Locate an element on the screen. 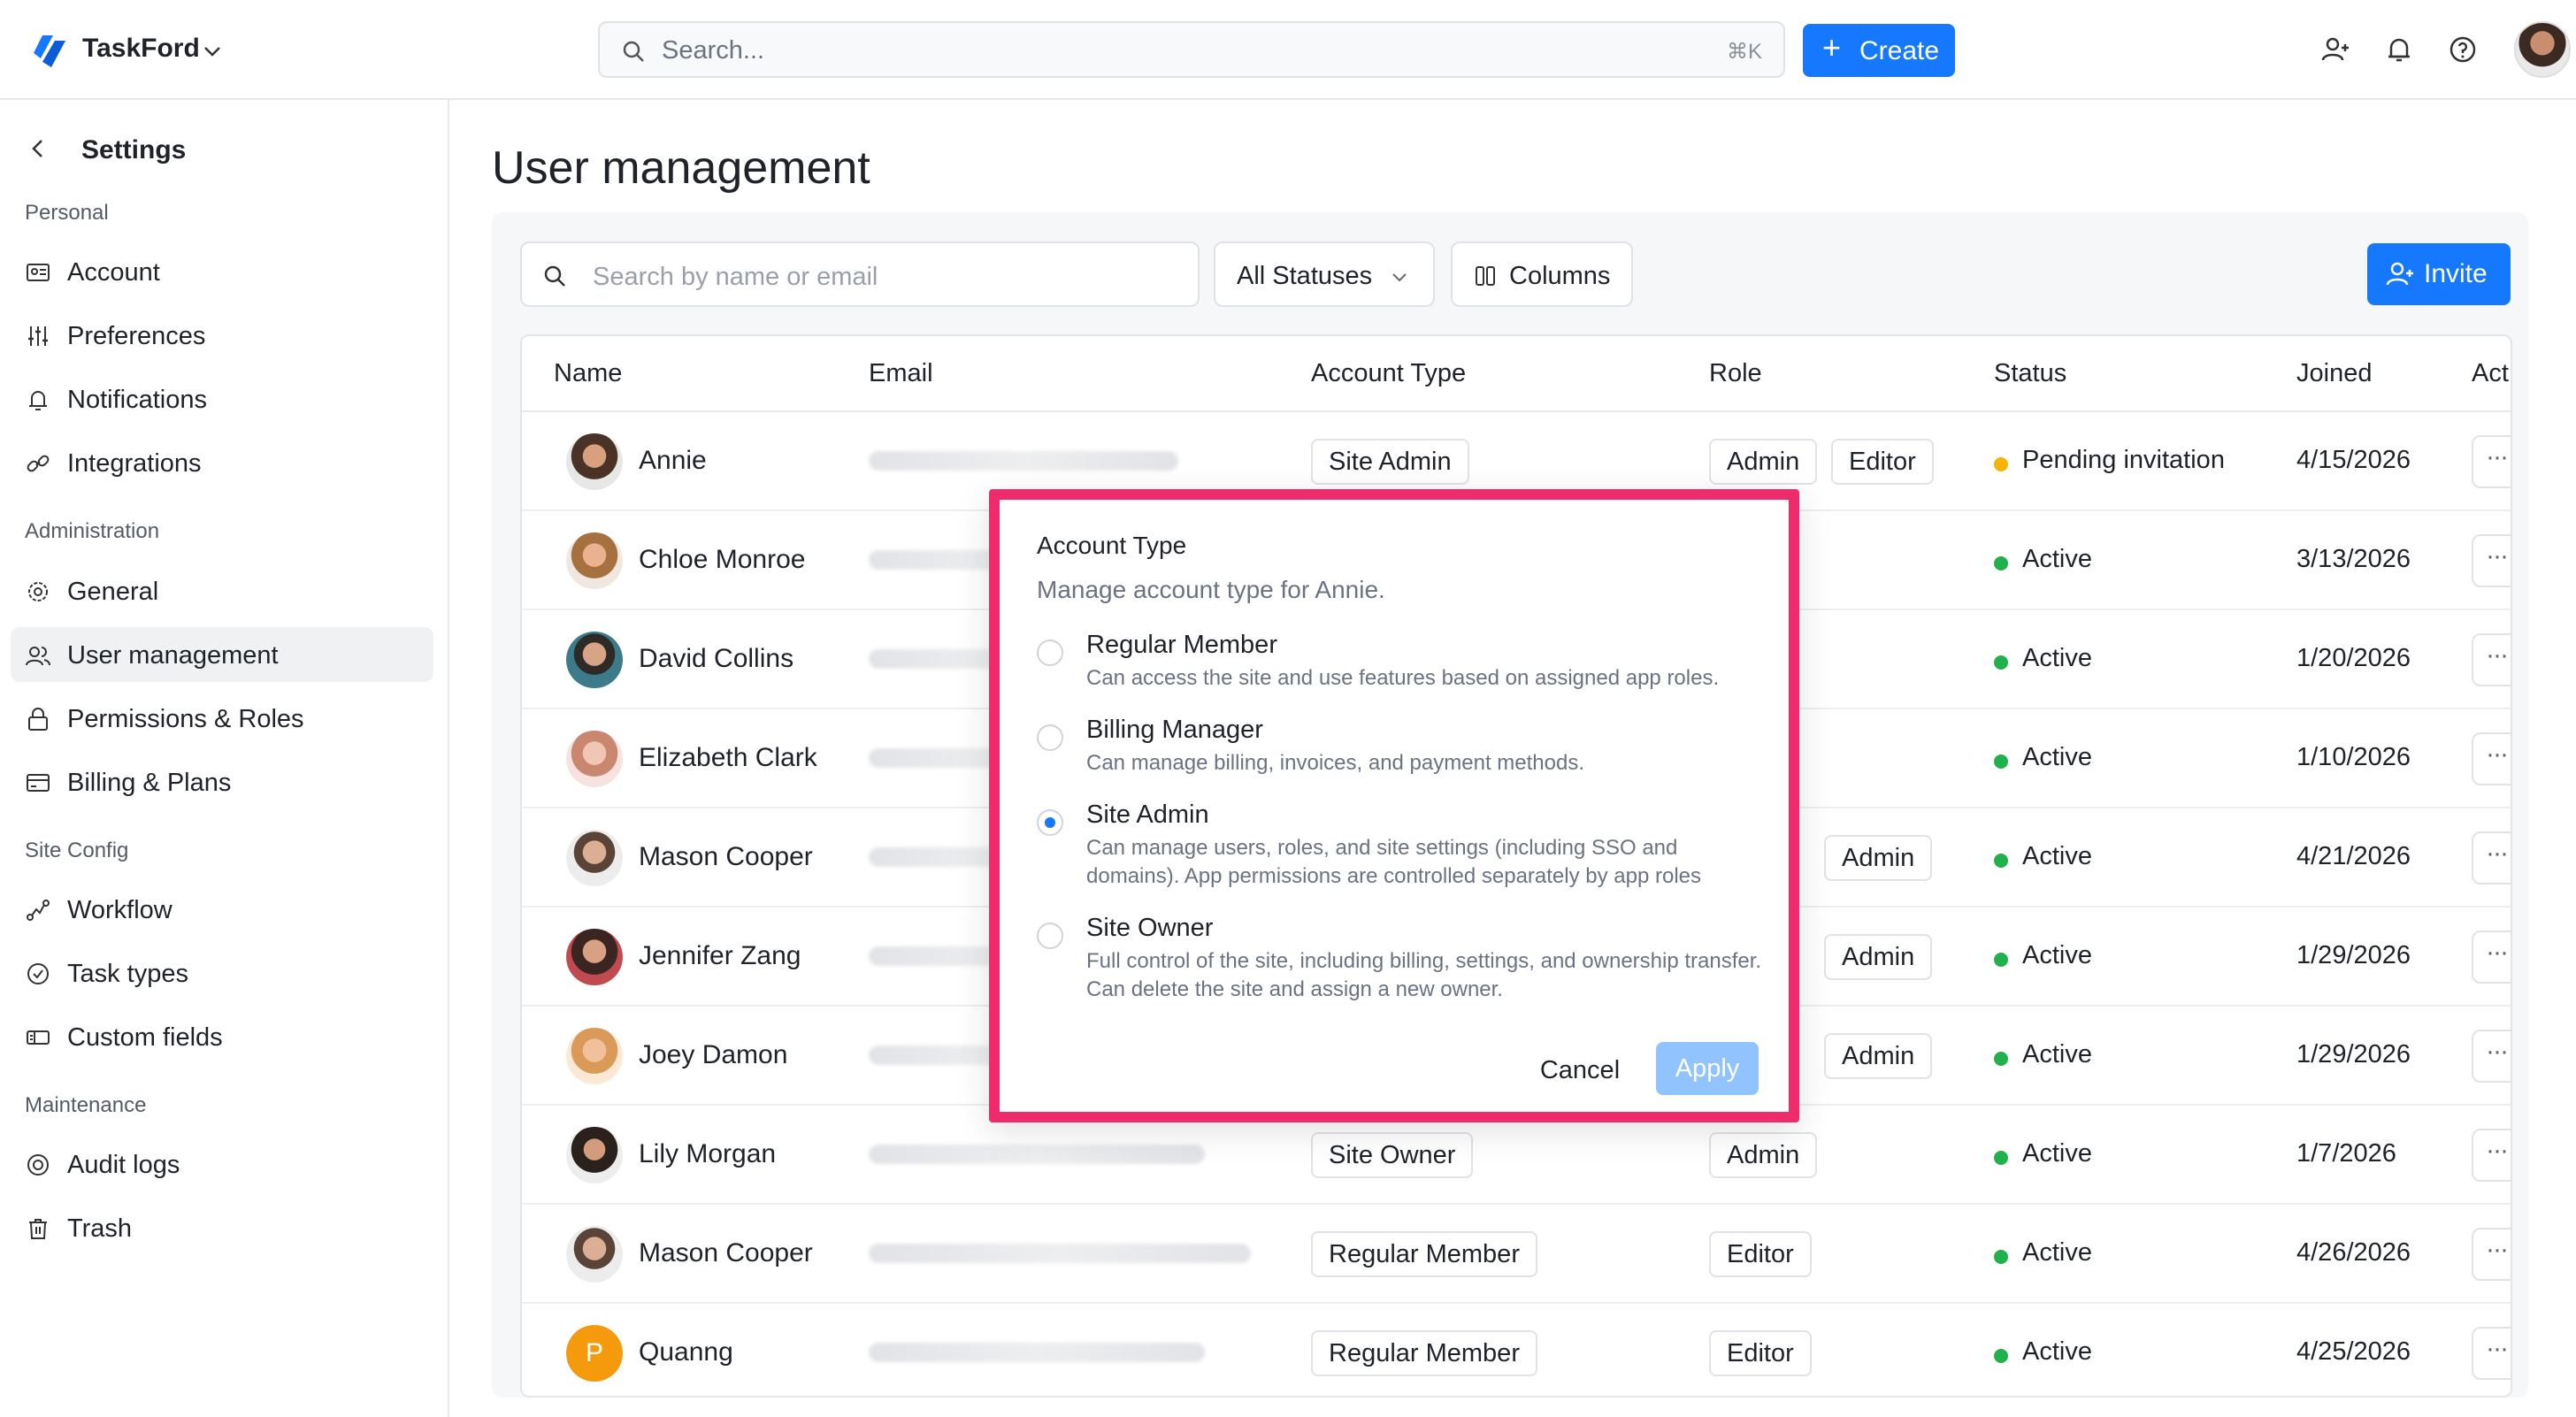 The width and height of the screenshot is (2576, 1417). global-search-input: Search... ⌘K is located at coordinates (1191, 49).